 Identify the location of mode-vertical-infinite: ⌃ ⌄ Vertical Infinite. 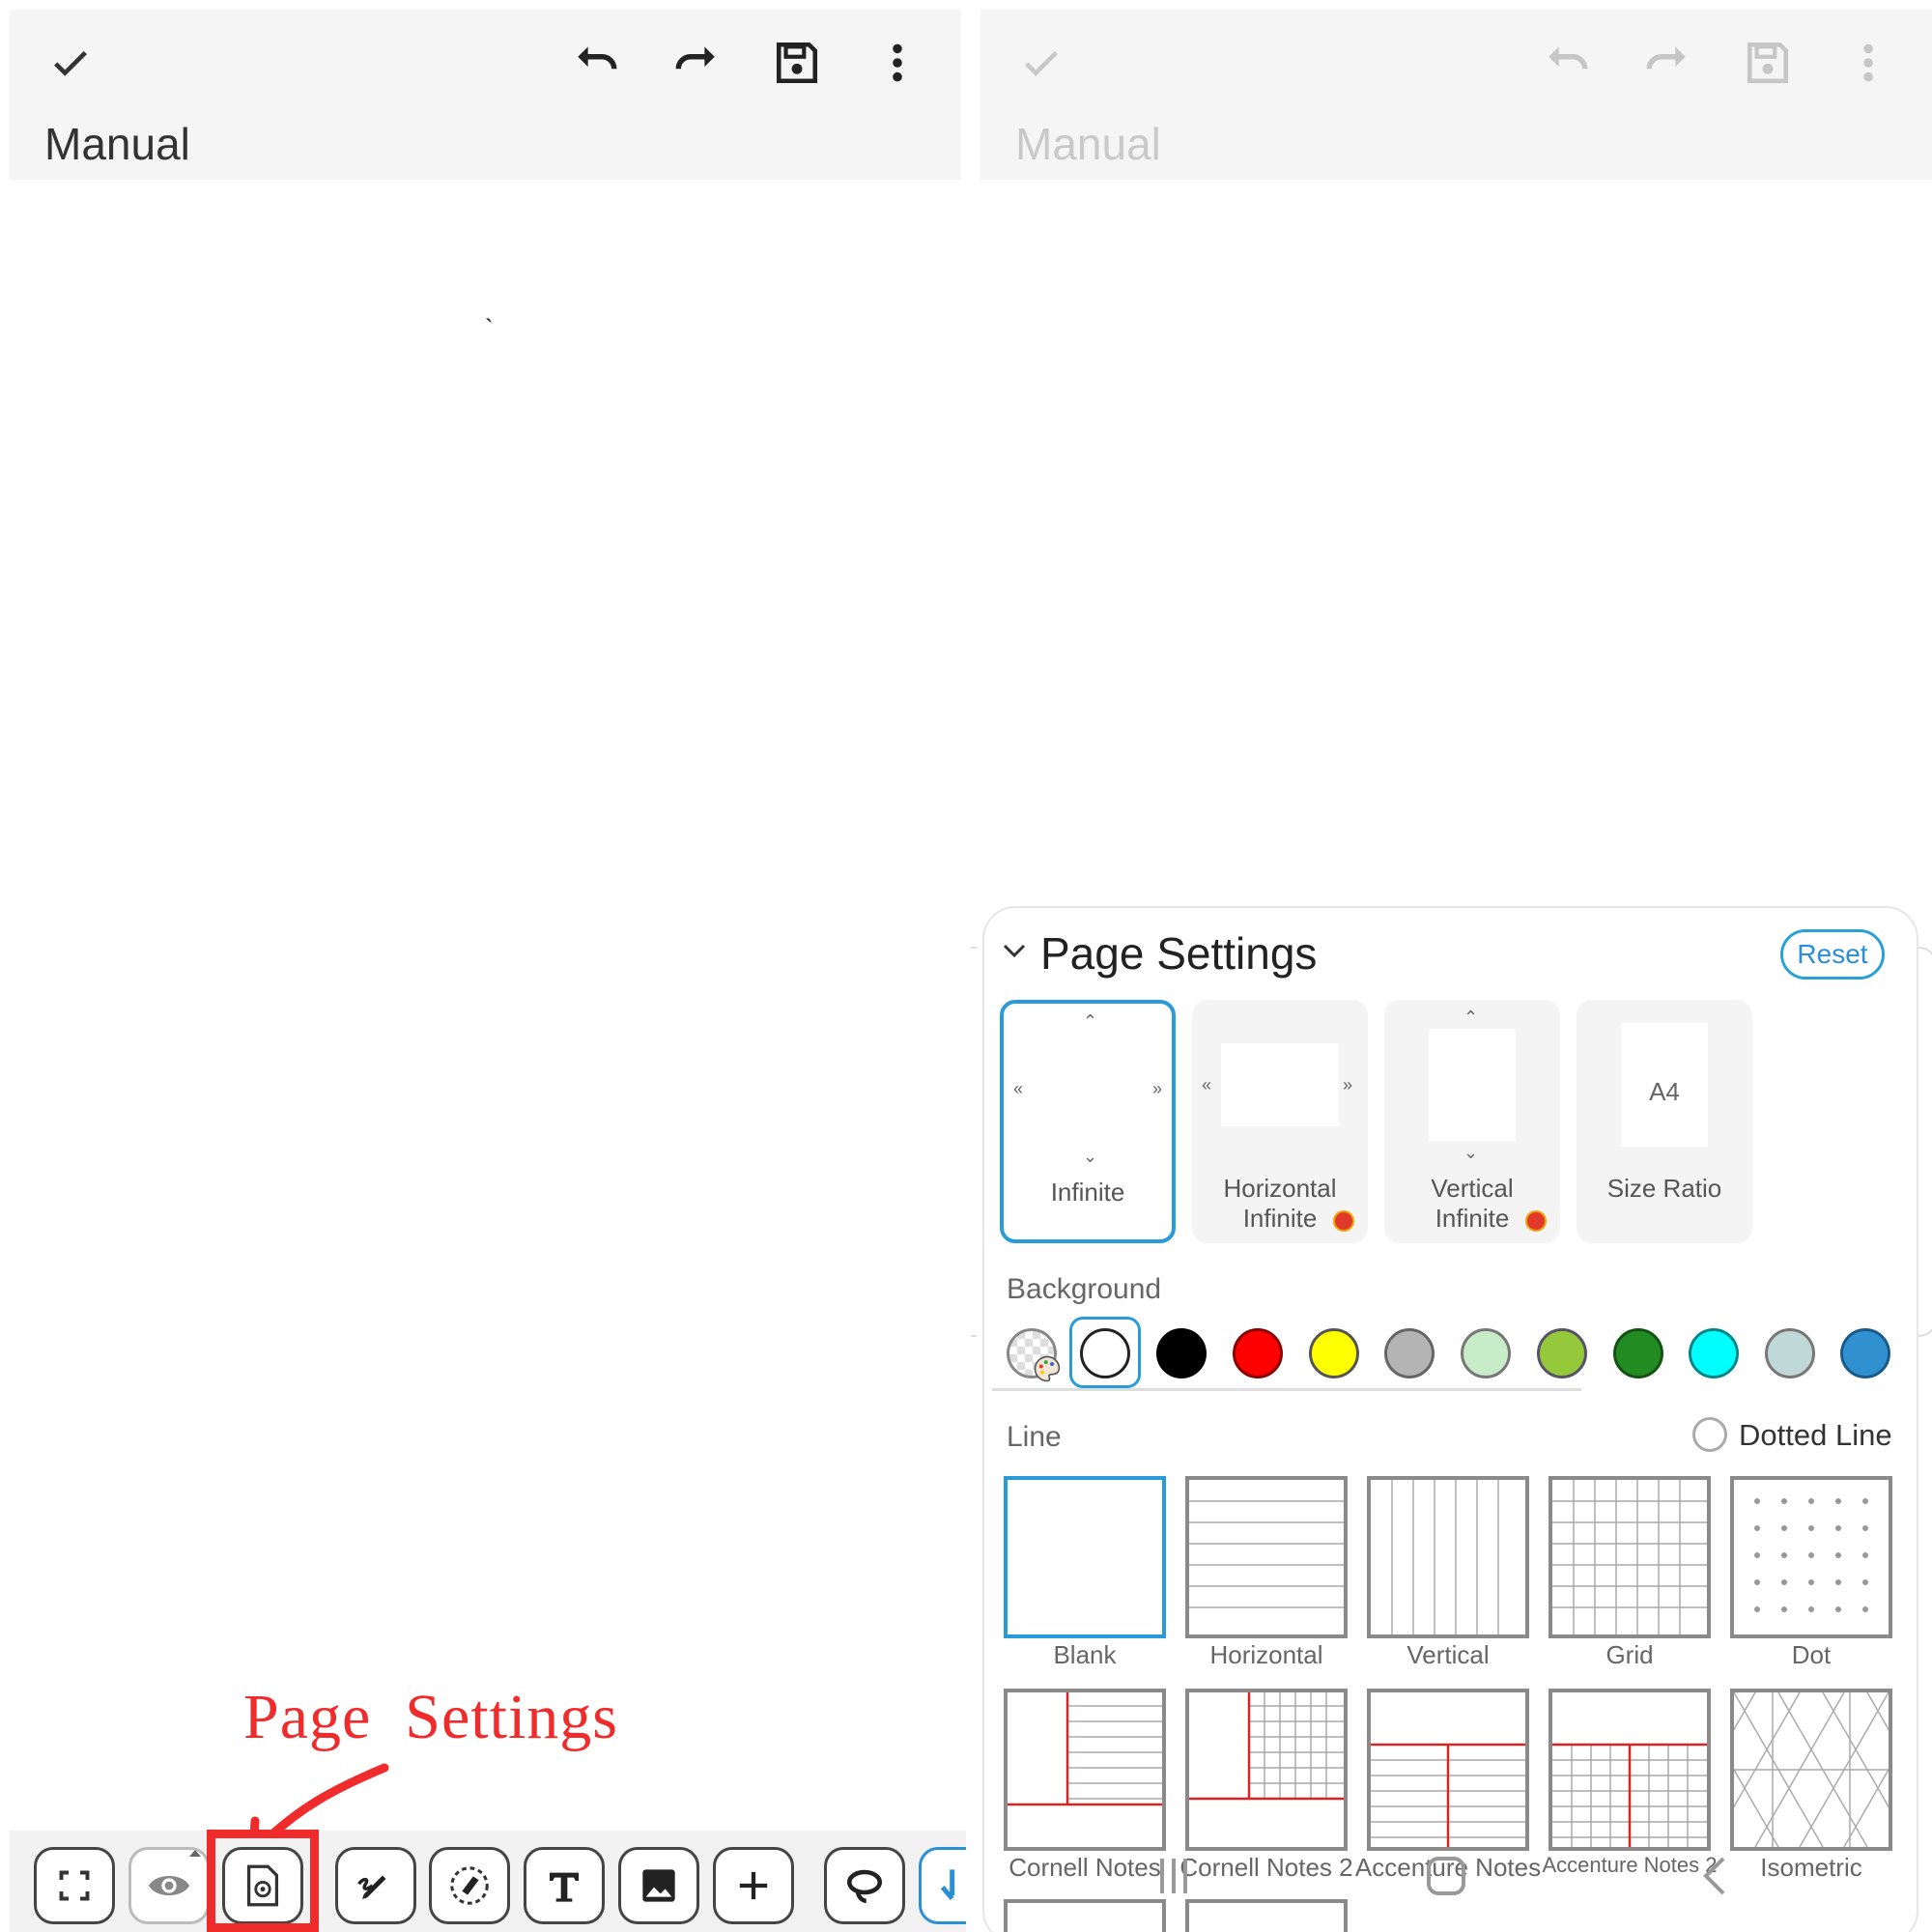
(1472, 1121).